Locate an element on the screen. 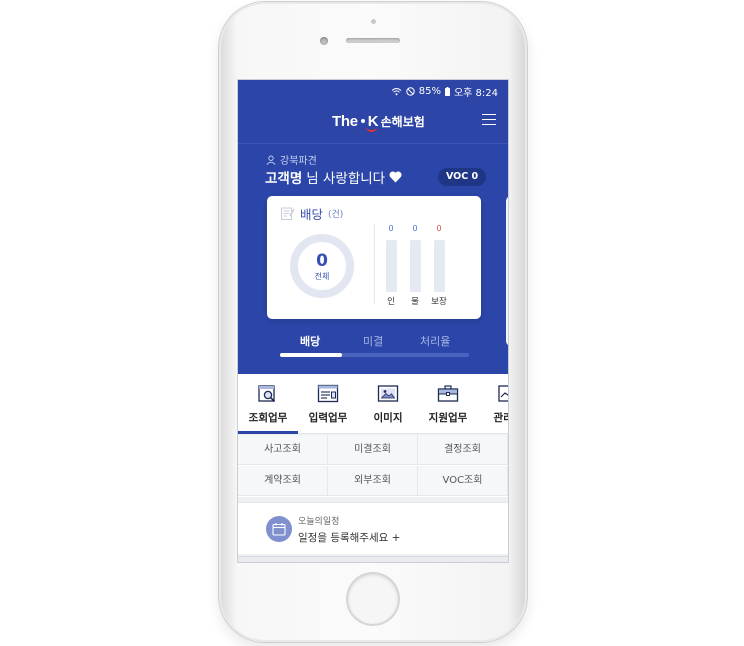 The width and height of the screenshot is (744, 646). next-card-peek is located at coordinates (507, 271).